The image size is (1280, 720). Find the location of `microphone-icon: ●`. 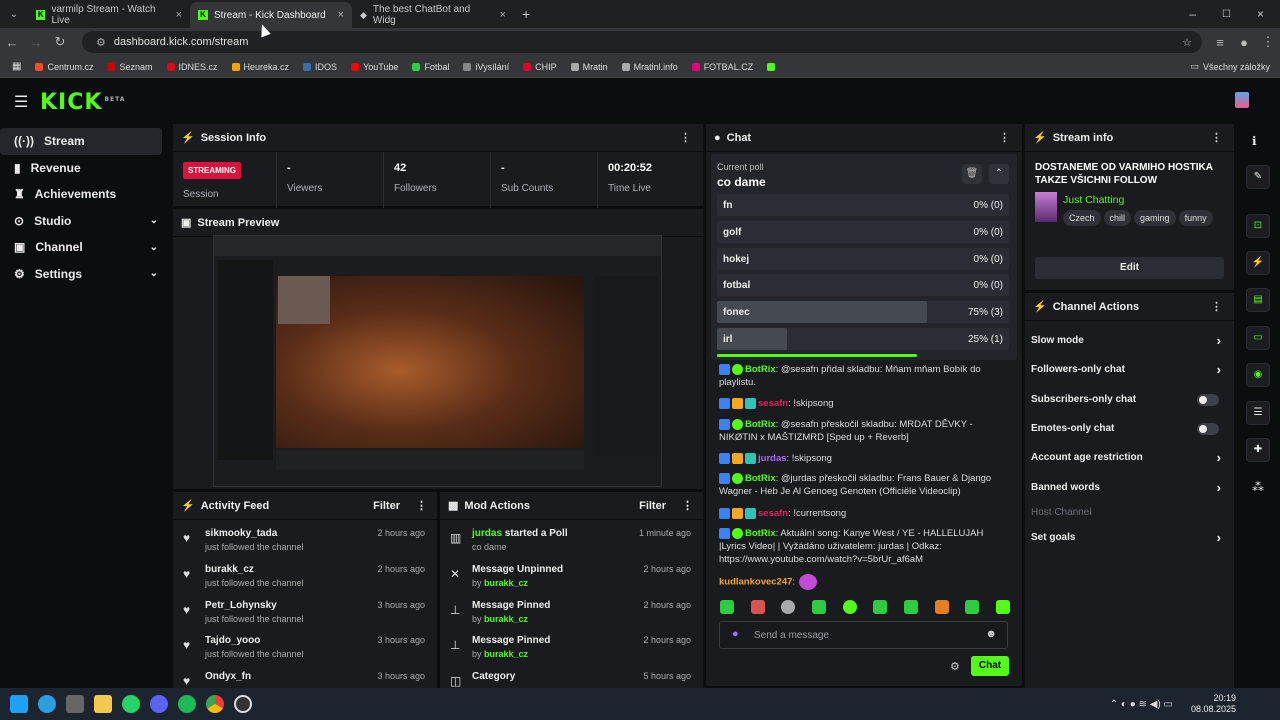

microphone-icon: ● is located at coordinates (735, 634).